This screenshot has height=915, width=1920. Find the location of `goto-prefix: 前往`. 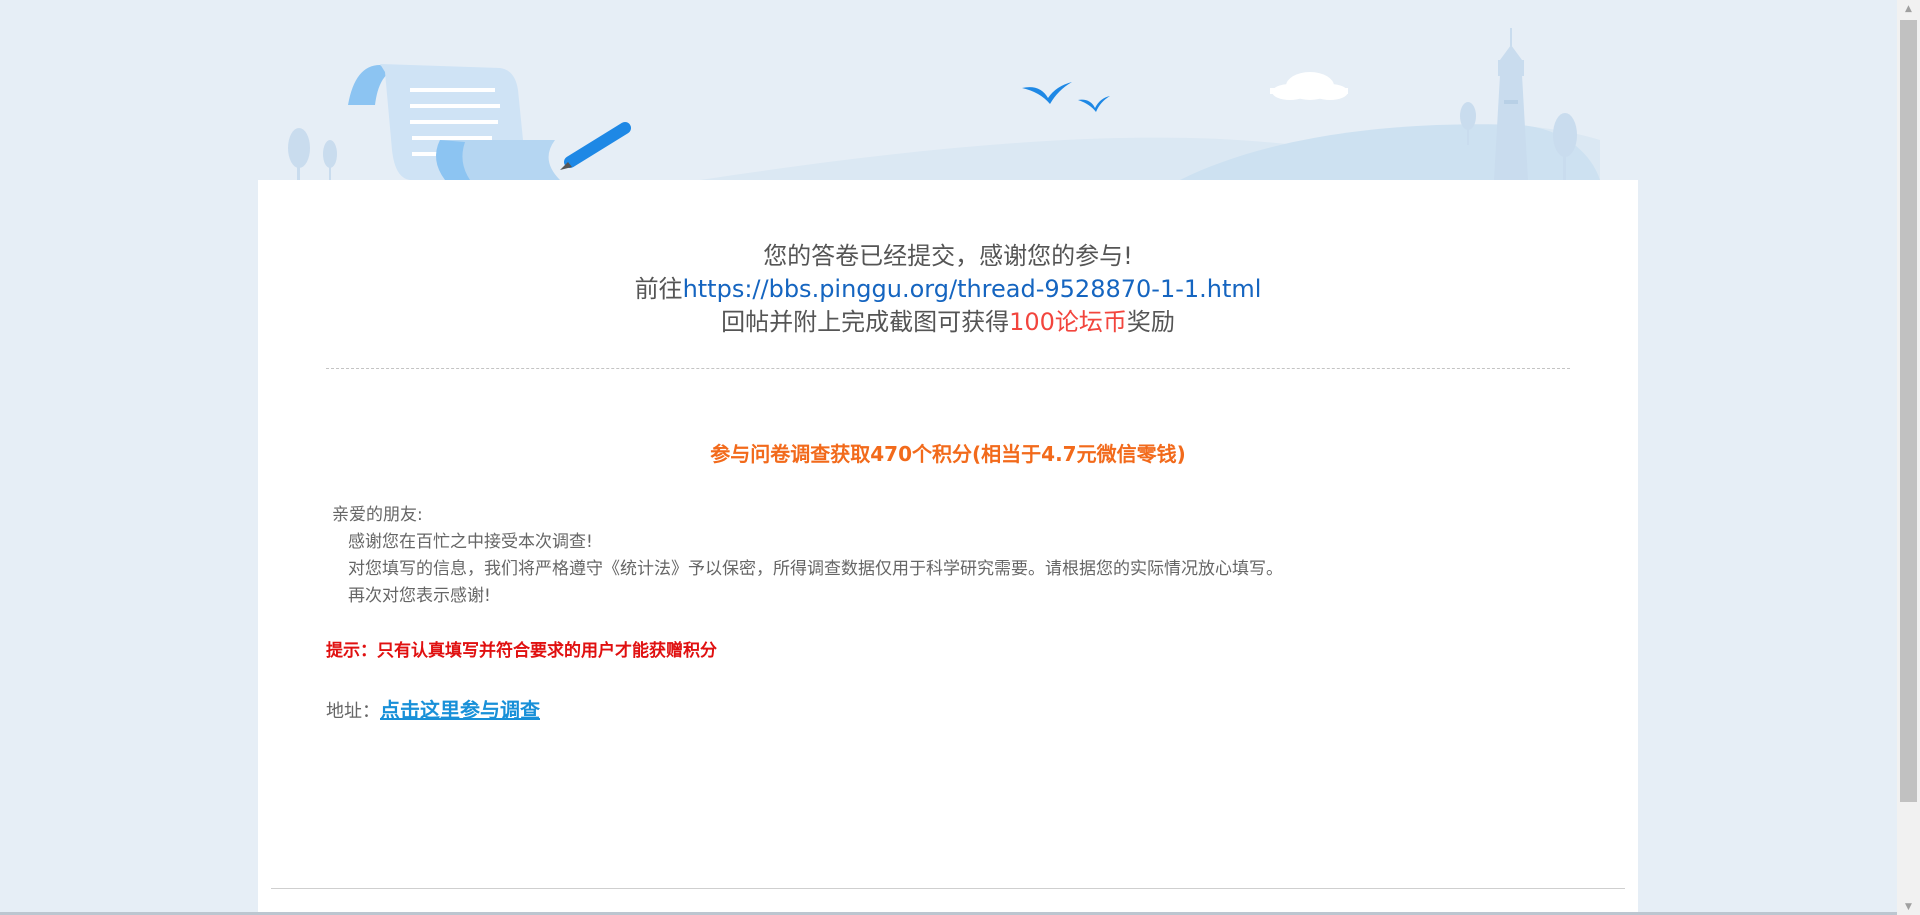

goto-prefix: 前往 is located at coordinates (658, 289).